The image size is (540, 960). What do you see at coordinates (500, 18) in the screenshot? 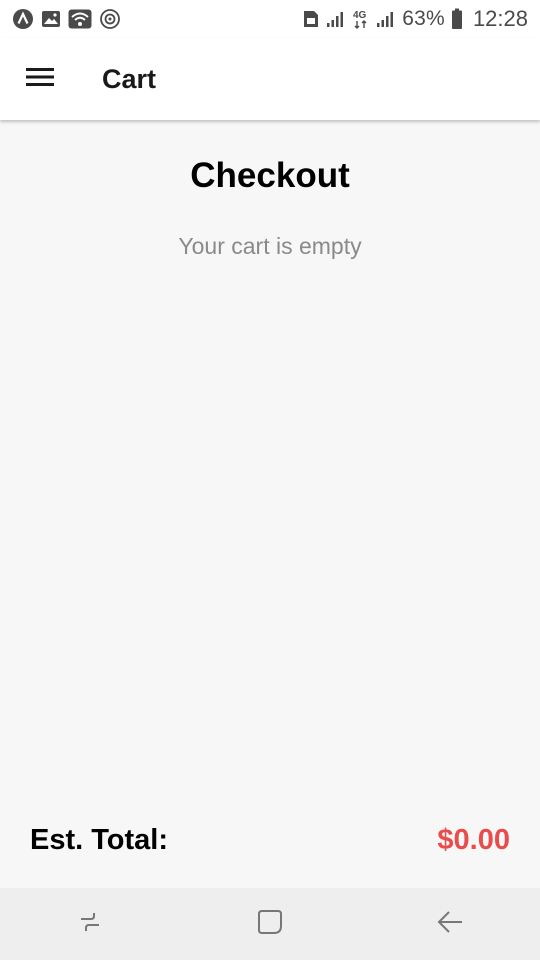
I see `status-time: 12:28` at bounding box center [500, 18].